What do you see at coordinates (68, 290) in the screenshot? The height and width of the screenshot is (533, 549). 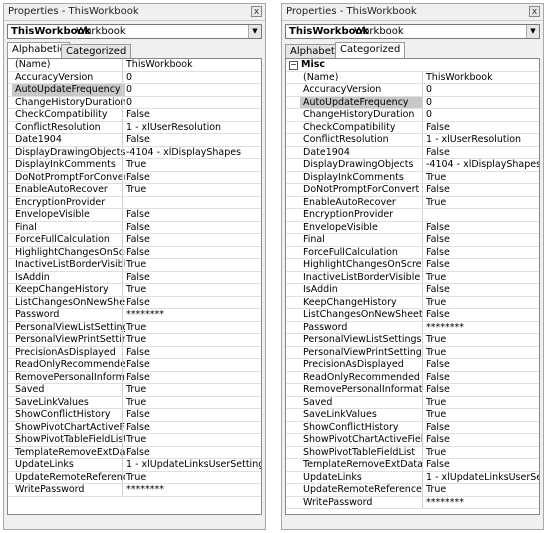 I see `property-name: KeepChangeHistory` at bounding box center [68, 290].